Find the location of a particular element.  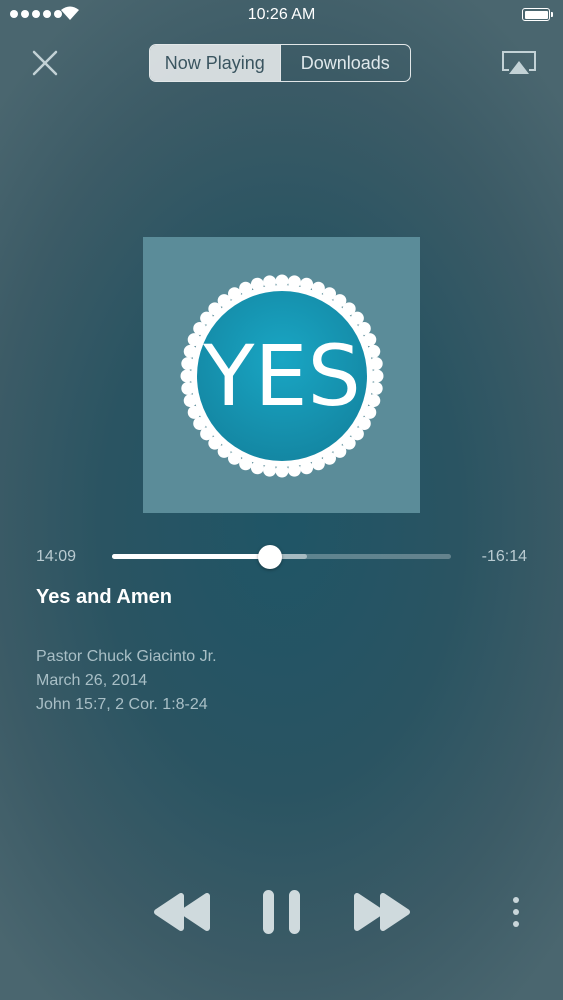

elapsed-time: 14:09 is located at coordinates (56, 556).